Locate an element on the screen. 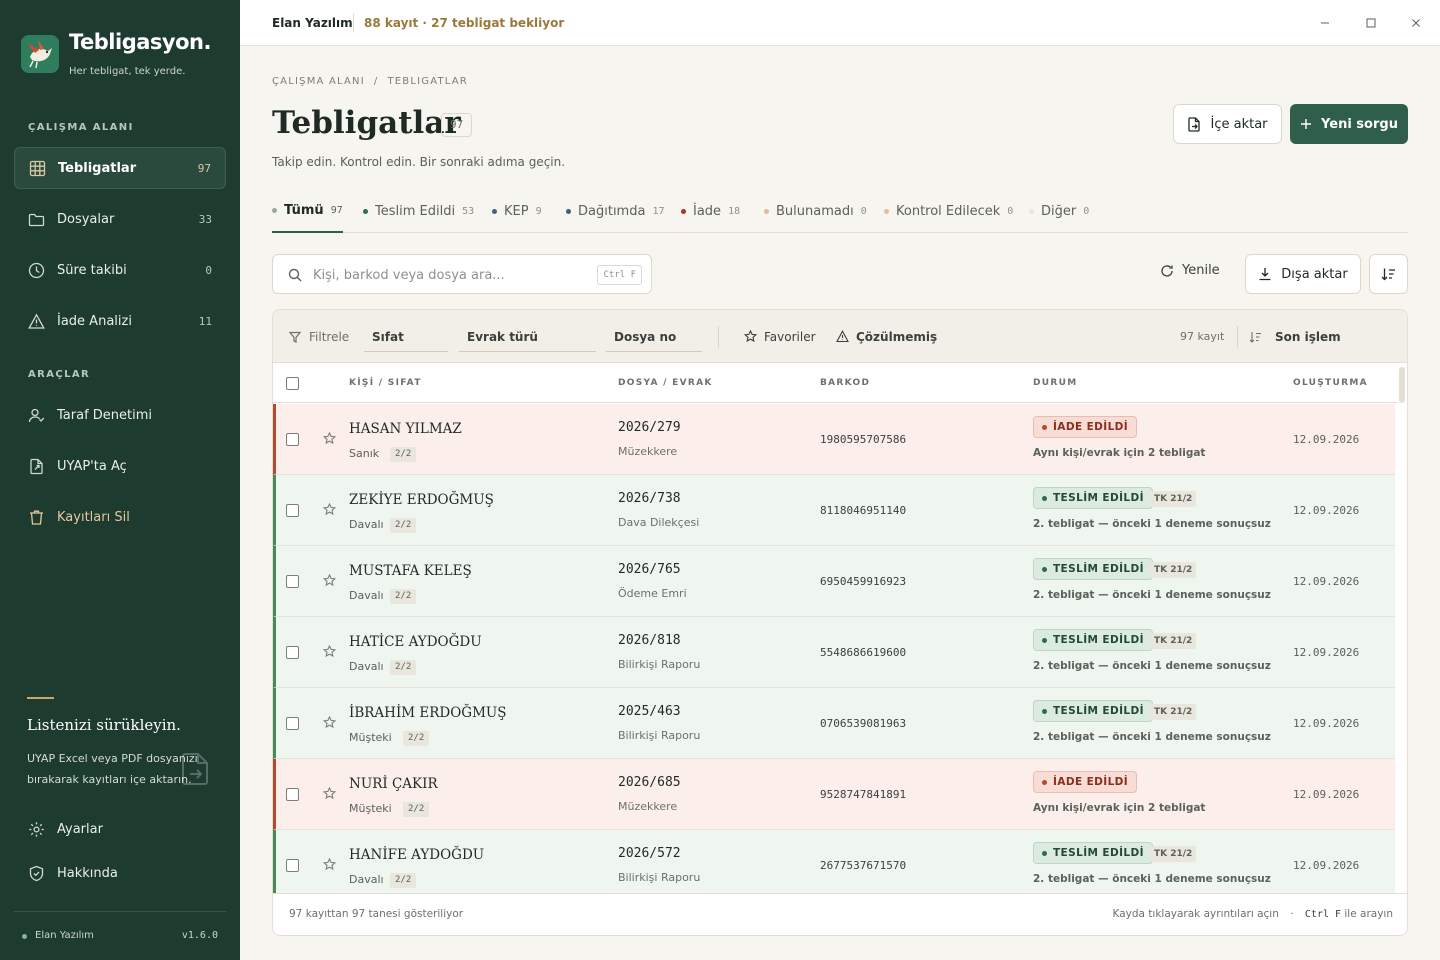  minimize-button is located at coordinates (1325, 23).